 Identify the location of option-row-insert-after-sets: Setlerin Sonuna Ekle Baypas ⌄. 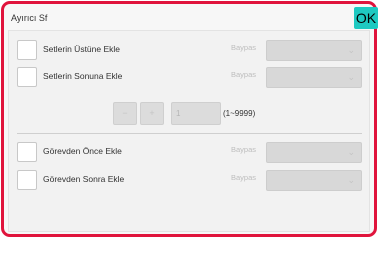
(189, 79).